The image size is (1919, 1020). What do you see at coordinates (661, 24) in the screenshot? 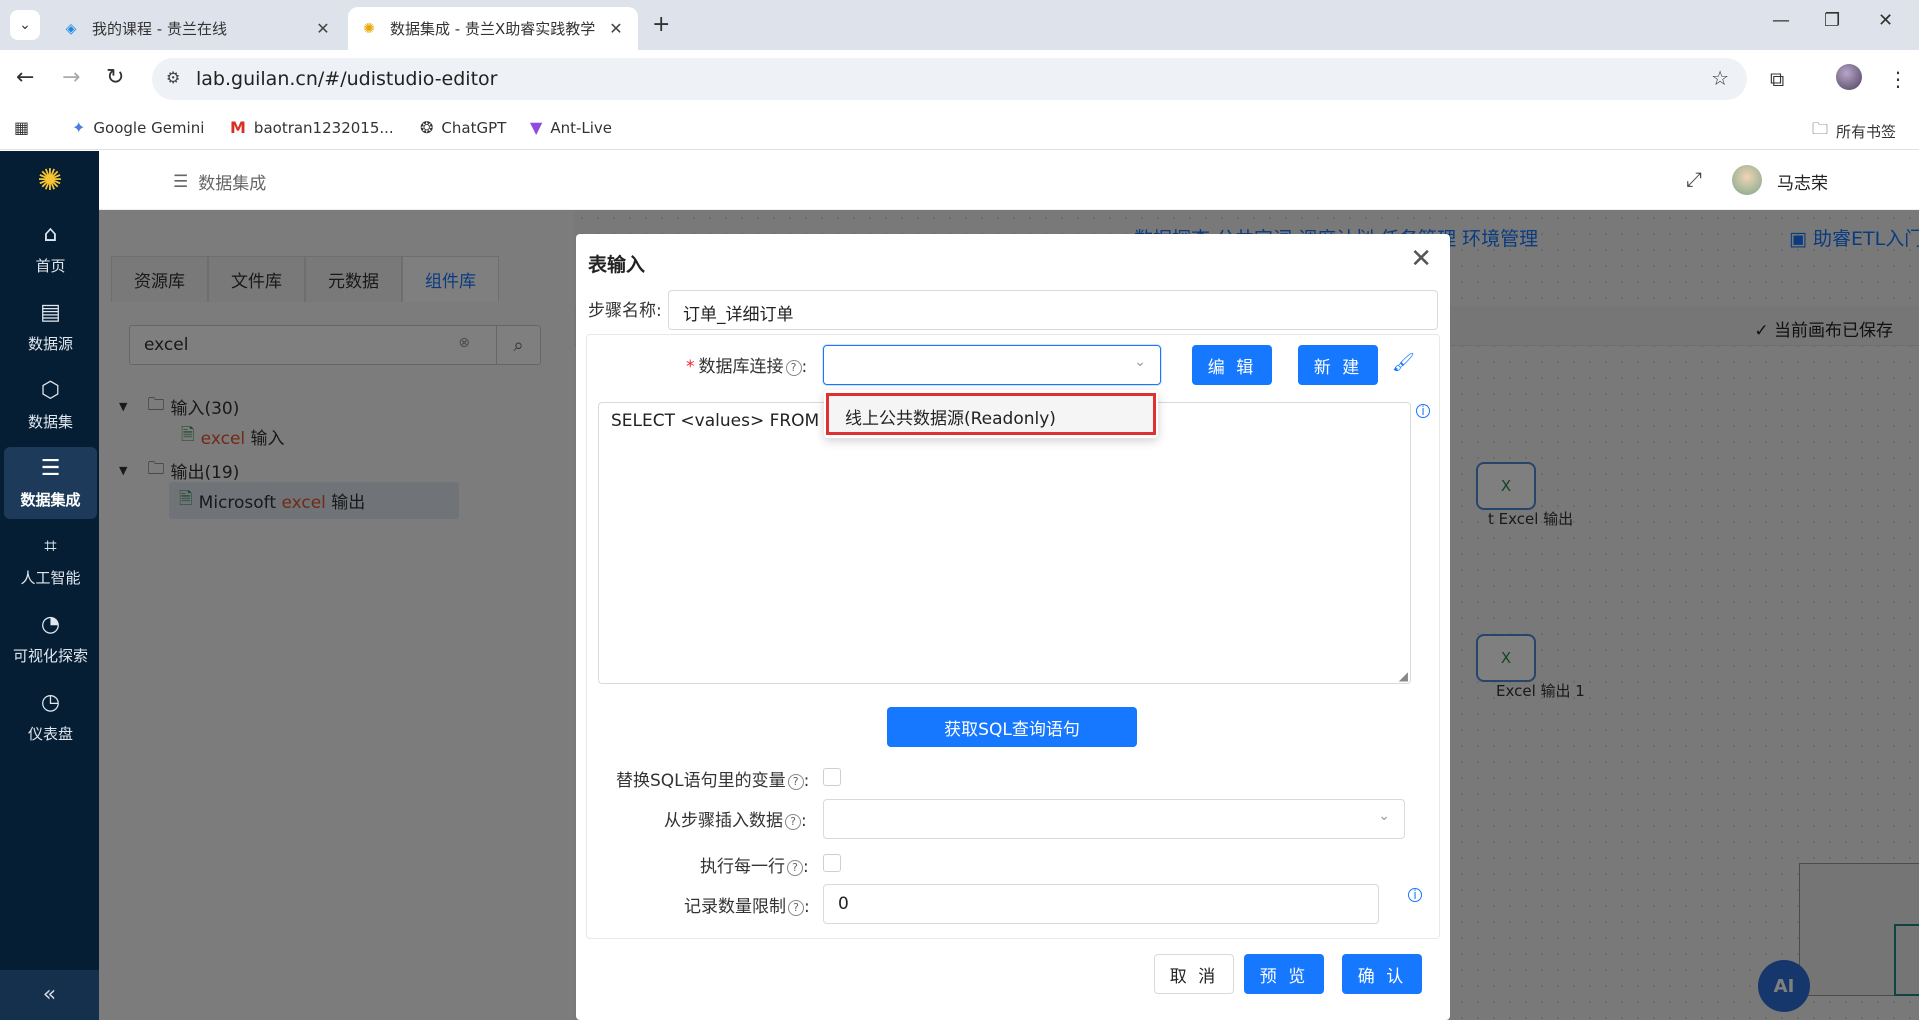
I see `new-tab-icon: +` at bounding box center [661, 24].